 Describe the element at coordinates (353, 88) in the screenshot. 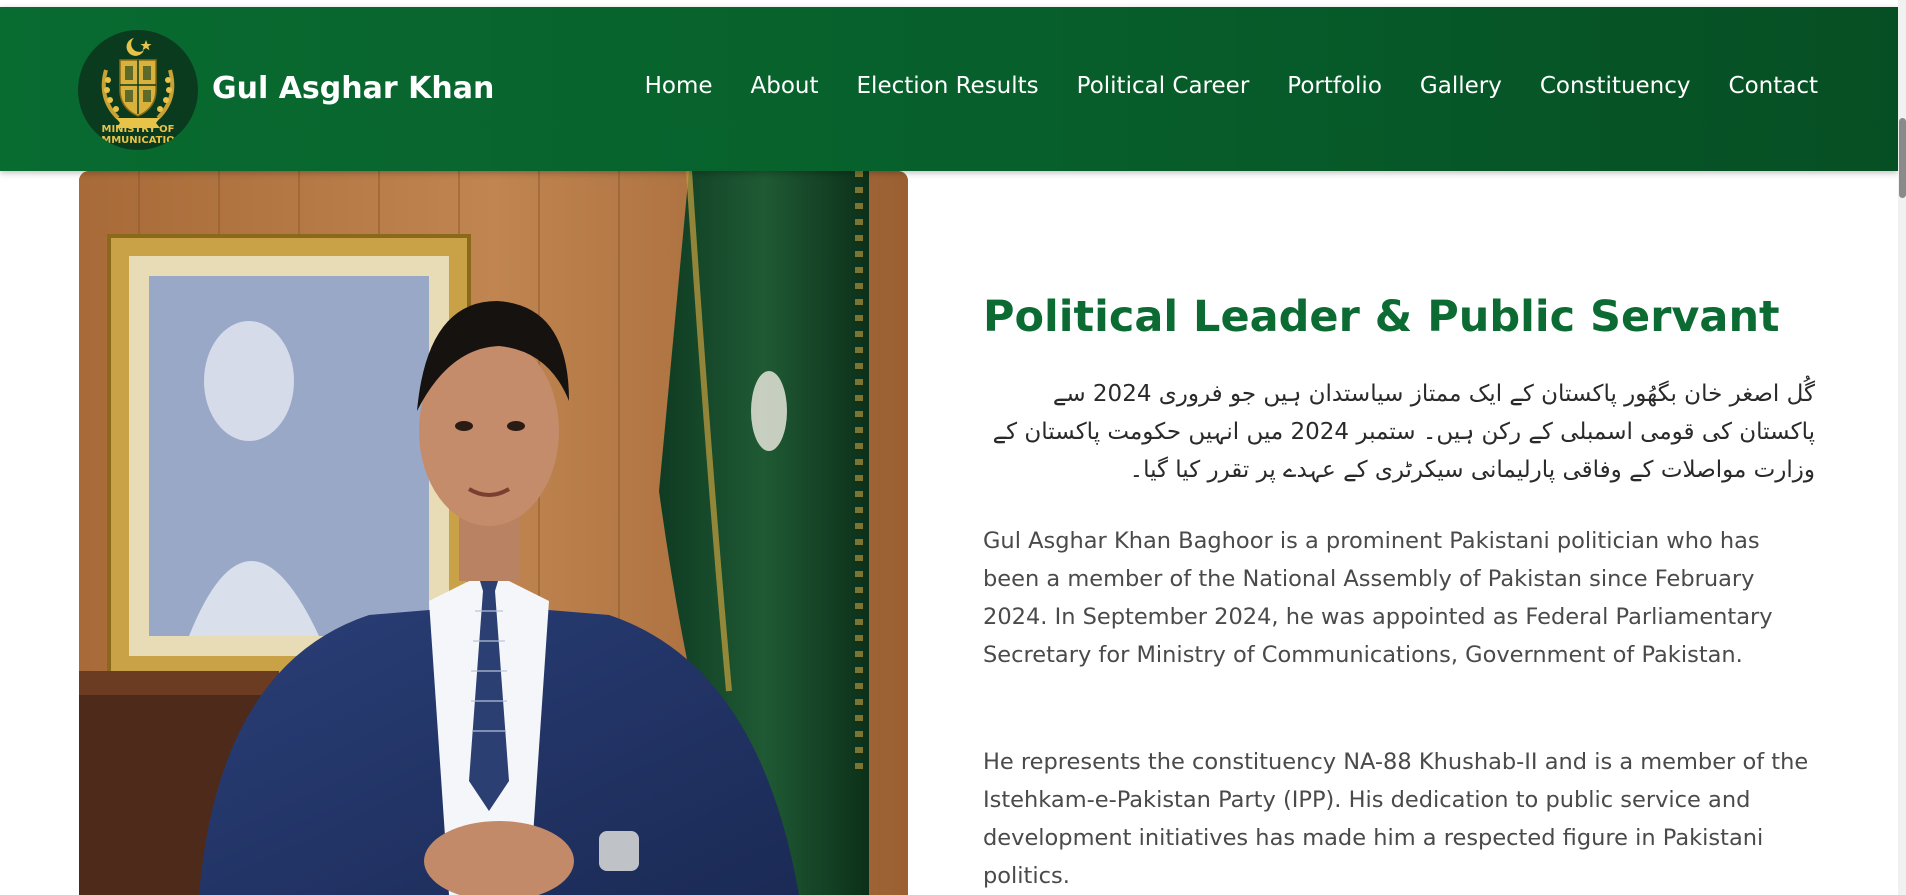

I see `site-title: Gul Asghar Khan` at that location.